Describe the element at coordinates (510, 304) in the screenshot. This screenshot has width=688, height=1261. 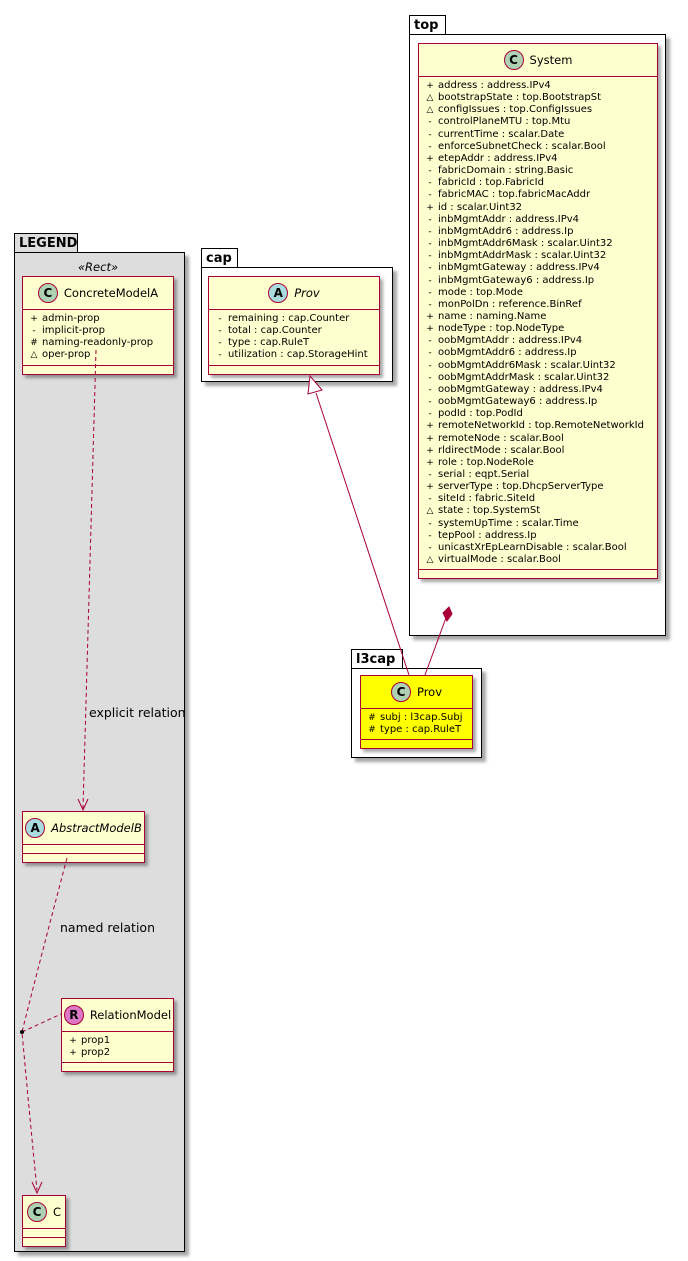
I see `attribute-text: monPolDn : reference.BinRef` at that location.